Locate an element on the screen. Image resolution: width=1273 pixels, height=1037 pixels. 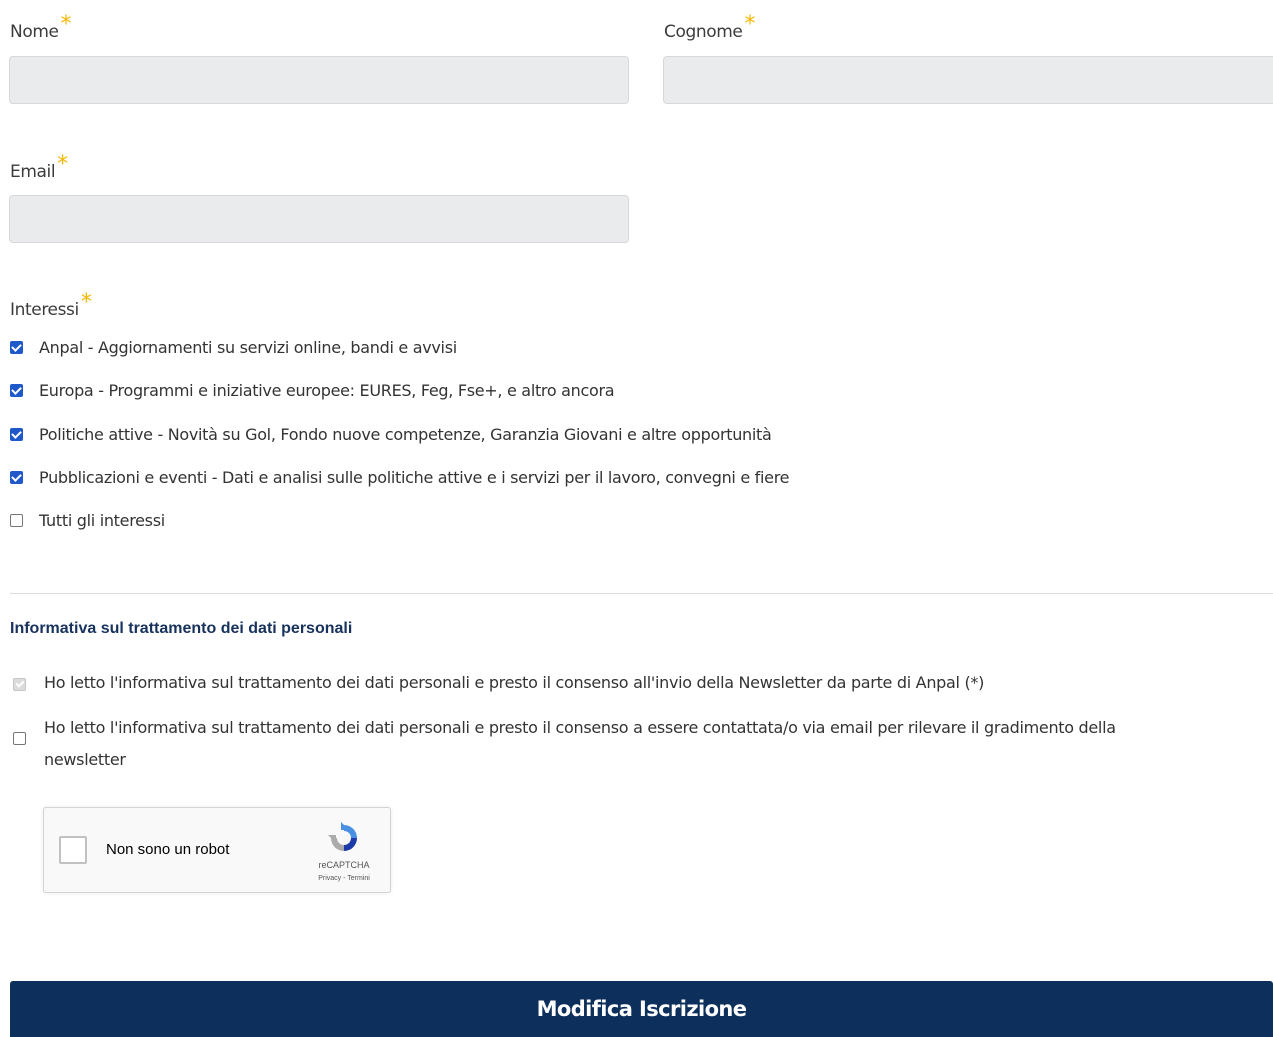
interest-tutti: Tutti gli interessi is located at coordinates (87, 520).